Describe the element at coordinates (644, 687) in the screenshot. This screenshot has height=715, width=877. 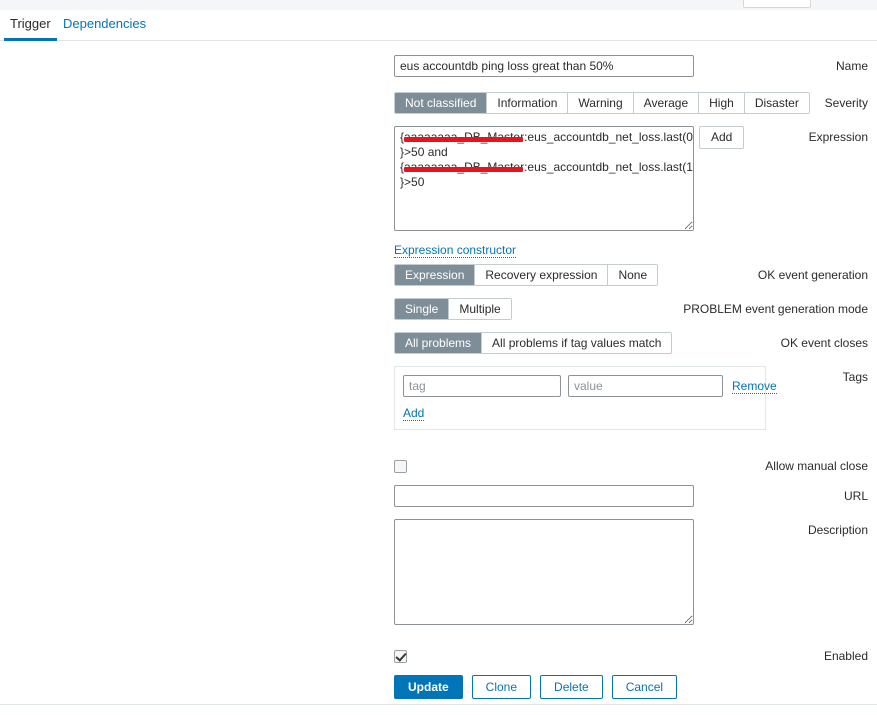
I see `cancel-button: Cancel` at that location.